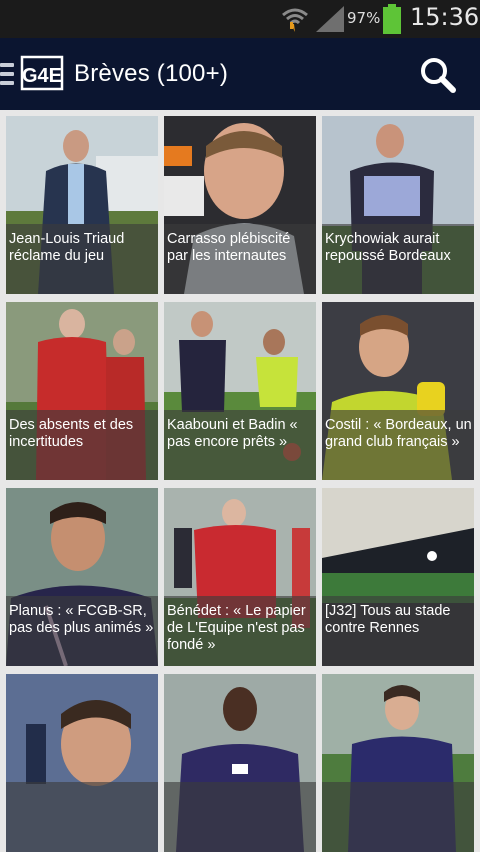  What do you see at coordinates (151, 73) in the screenshot?
I see `page-title: Brèves (100+)` at bounding box center [151, 73].